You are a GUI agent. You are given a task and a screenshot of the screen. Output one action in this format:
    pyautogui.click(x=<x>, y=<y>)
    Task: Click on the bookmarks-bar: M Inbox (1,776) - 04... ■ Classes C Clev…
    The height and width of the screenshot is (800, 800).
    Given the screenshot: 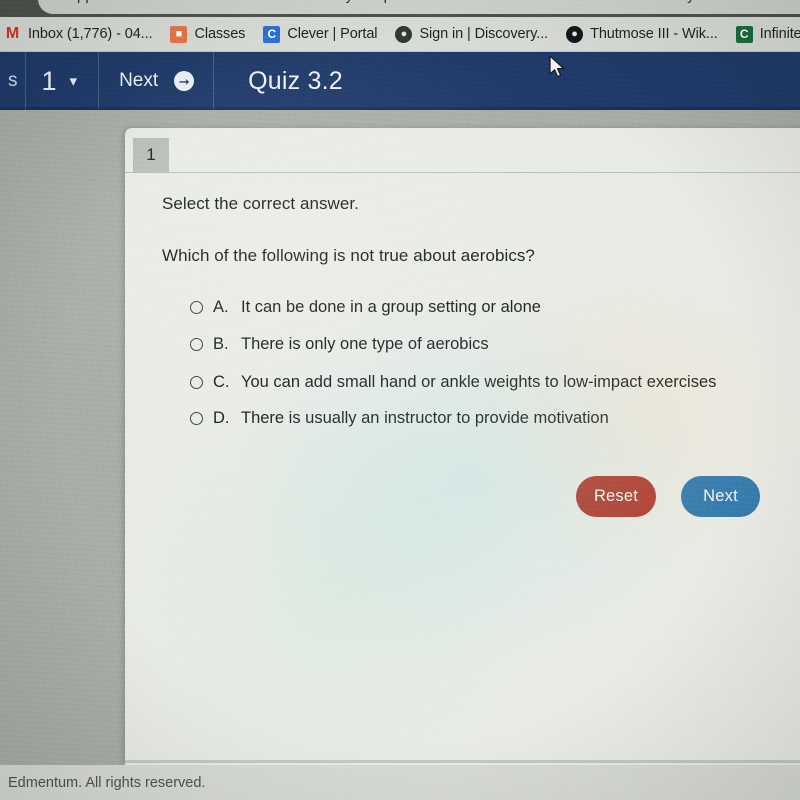 What is the action you would take?
    pyautogui.click(x=400, y=34)
    